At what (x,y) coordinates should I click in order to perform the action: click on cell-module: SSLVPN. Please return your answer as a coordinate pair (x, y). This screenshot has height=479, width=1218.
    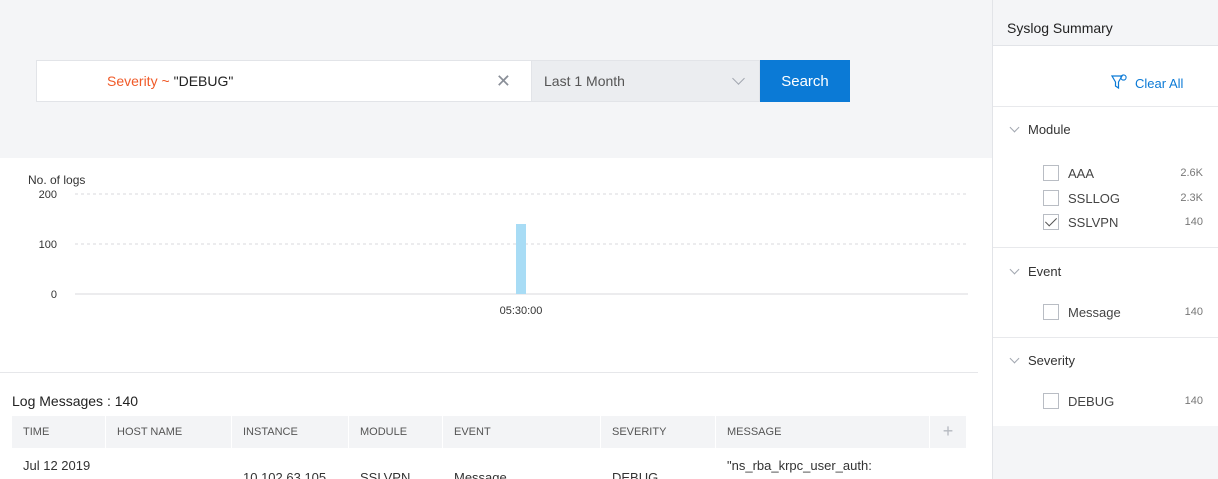
    Looking at the image, I should click on (385, 474).